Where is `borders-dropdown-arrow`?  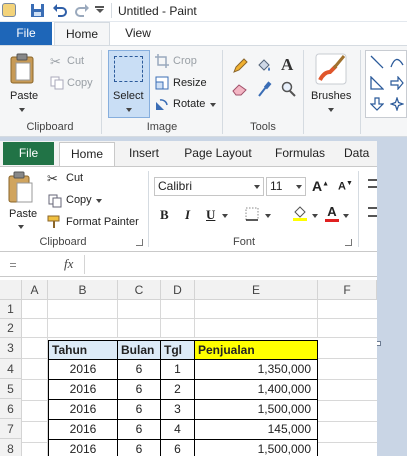 borders-dropdown-arrow is located at coordinates (268, 216).